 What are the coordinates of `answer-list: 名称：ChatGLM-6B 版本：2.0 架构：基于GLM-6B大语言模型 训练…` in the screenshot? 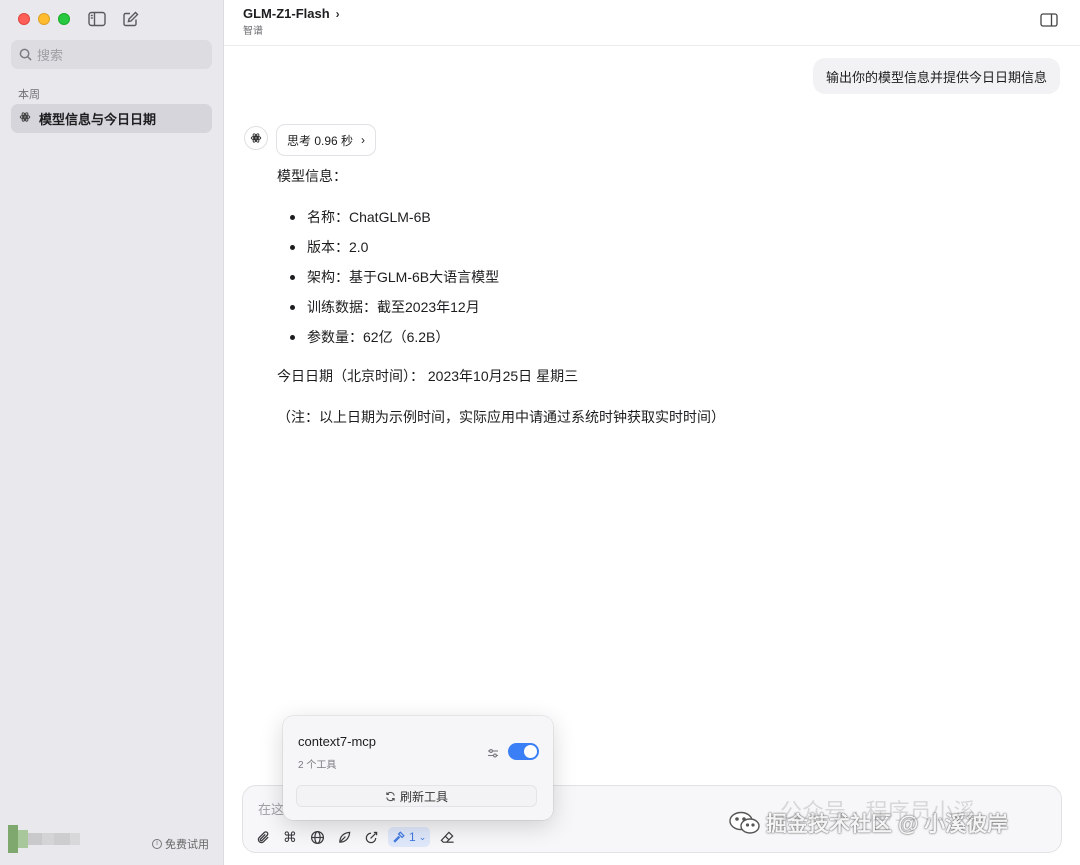 It's located at (501, 281).